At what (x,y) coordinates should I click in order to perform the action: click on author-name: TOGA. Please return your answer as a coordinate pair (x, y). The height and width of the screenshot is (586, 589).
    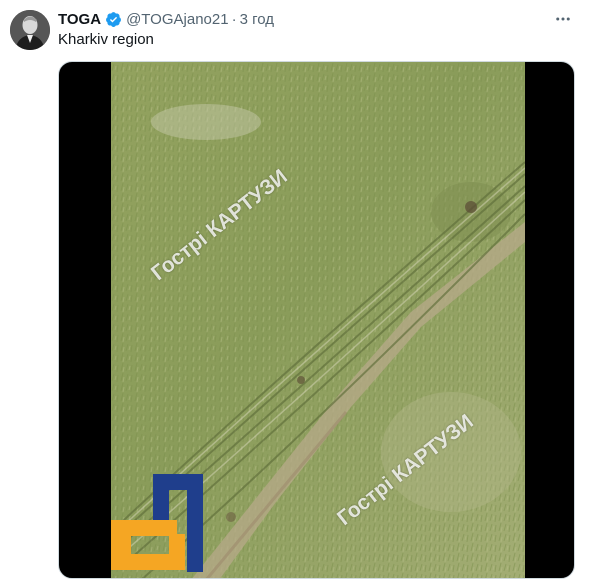
    Looking at the image, I should click on (79, 19).